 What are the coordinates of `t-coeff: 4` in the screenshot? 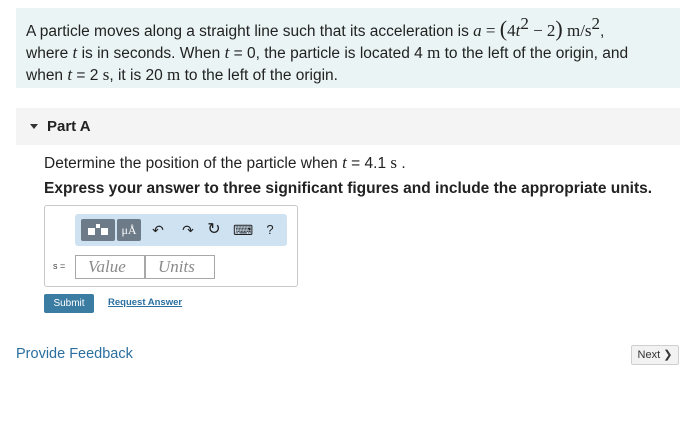 It's located at (511, 30).